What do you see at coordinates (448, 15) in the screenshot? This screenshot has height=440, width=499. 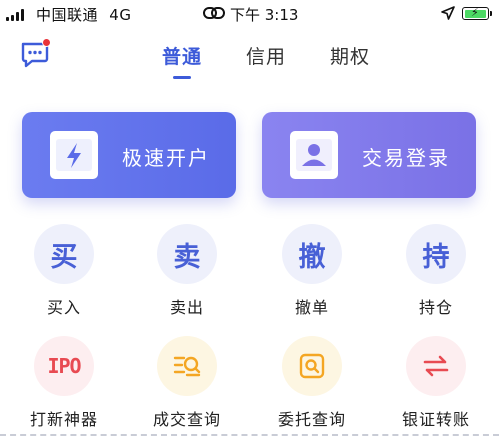 I see `location-icon` at bounding box center [448, 15].